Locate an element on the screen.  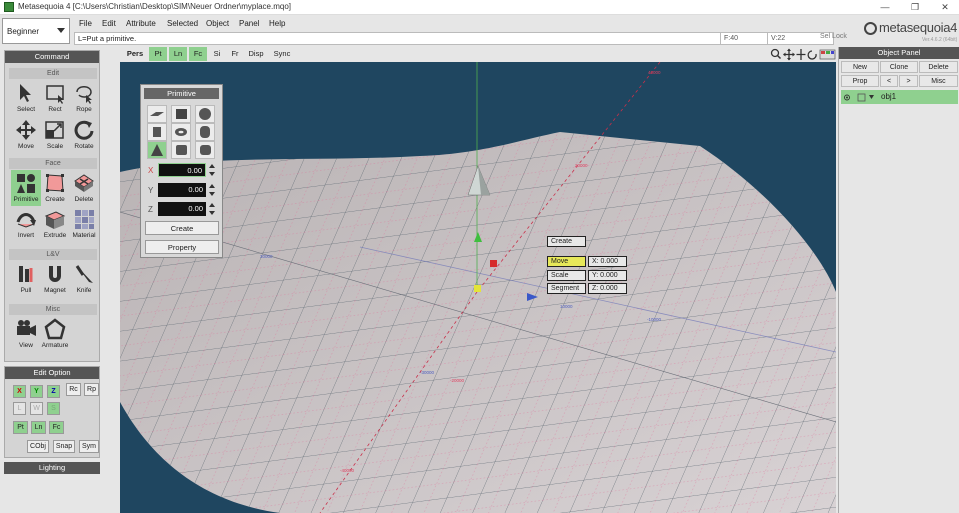
current-object-toggle: CObj is located at coordinates (38, 446).